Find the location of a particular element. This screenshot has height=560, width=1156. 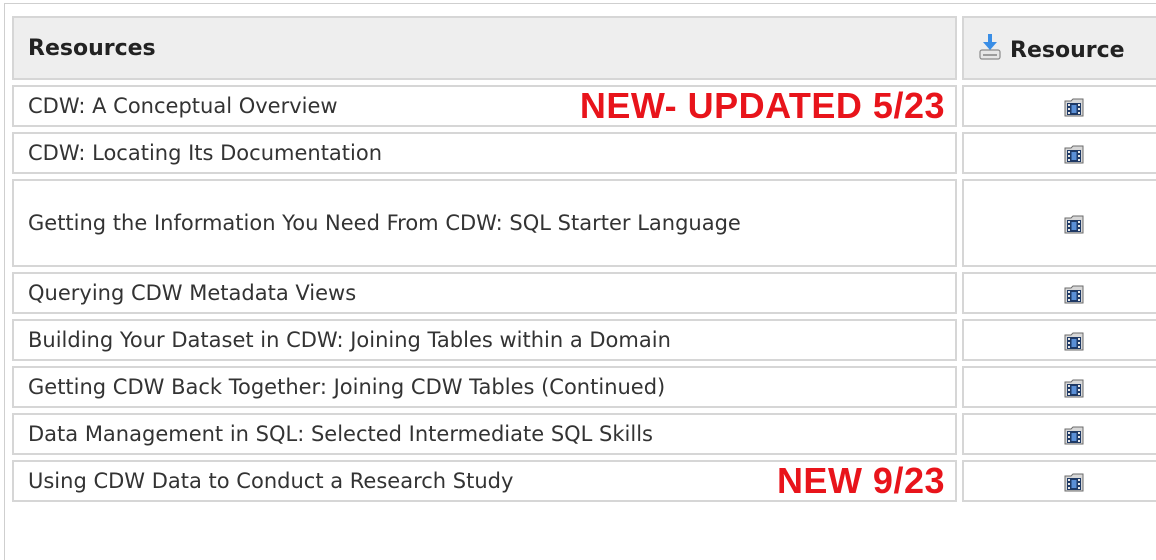

download-icon is located at coordinates (990, 47).